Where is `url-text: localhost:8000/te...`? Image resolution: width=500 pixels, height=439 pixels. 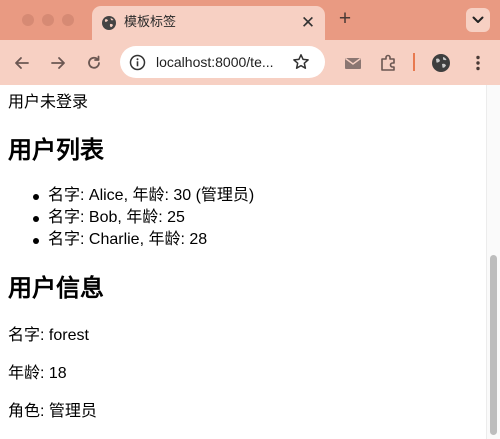
url-text: localhost:8000/te... is located at coordinates (215, 62).